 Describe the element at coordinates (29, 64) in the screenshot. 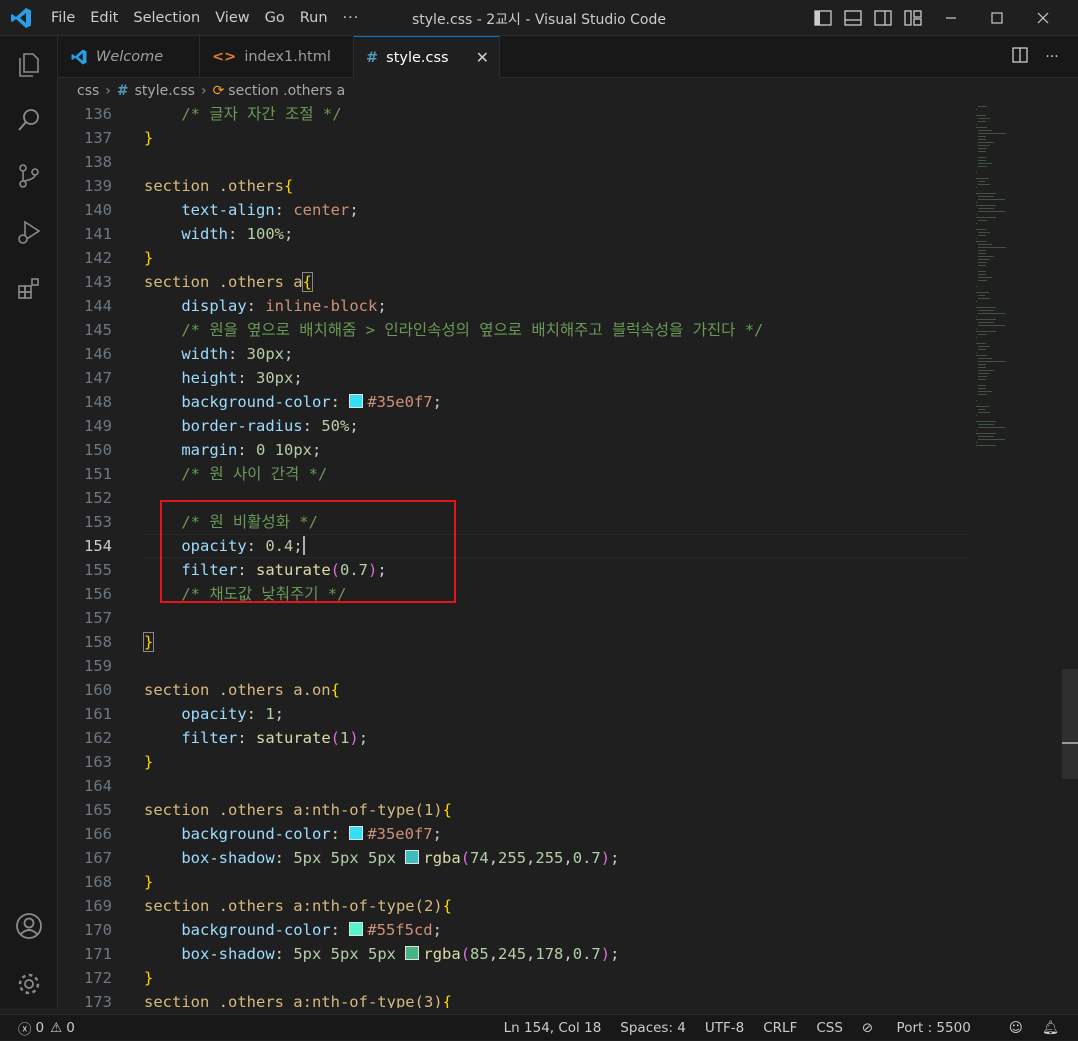

I see `explorer-icon` at that location.